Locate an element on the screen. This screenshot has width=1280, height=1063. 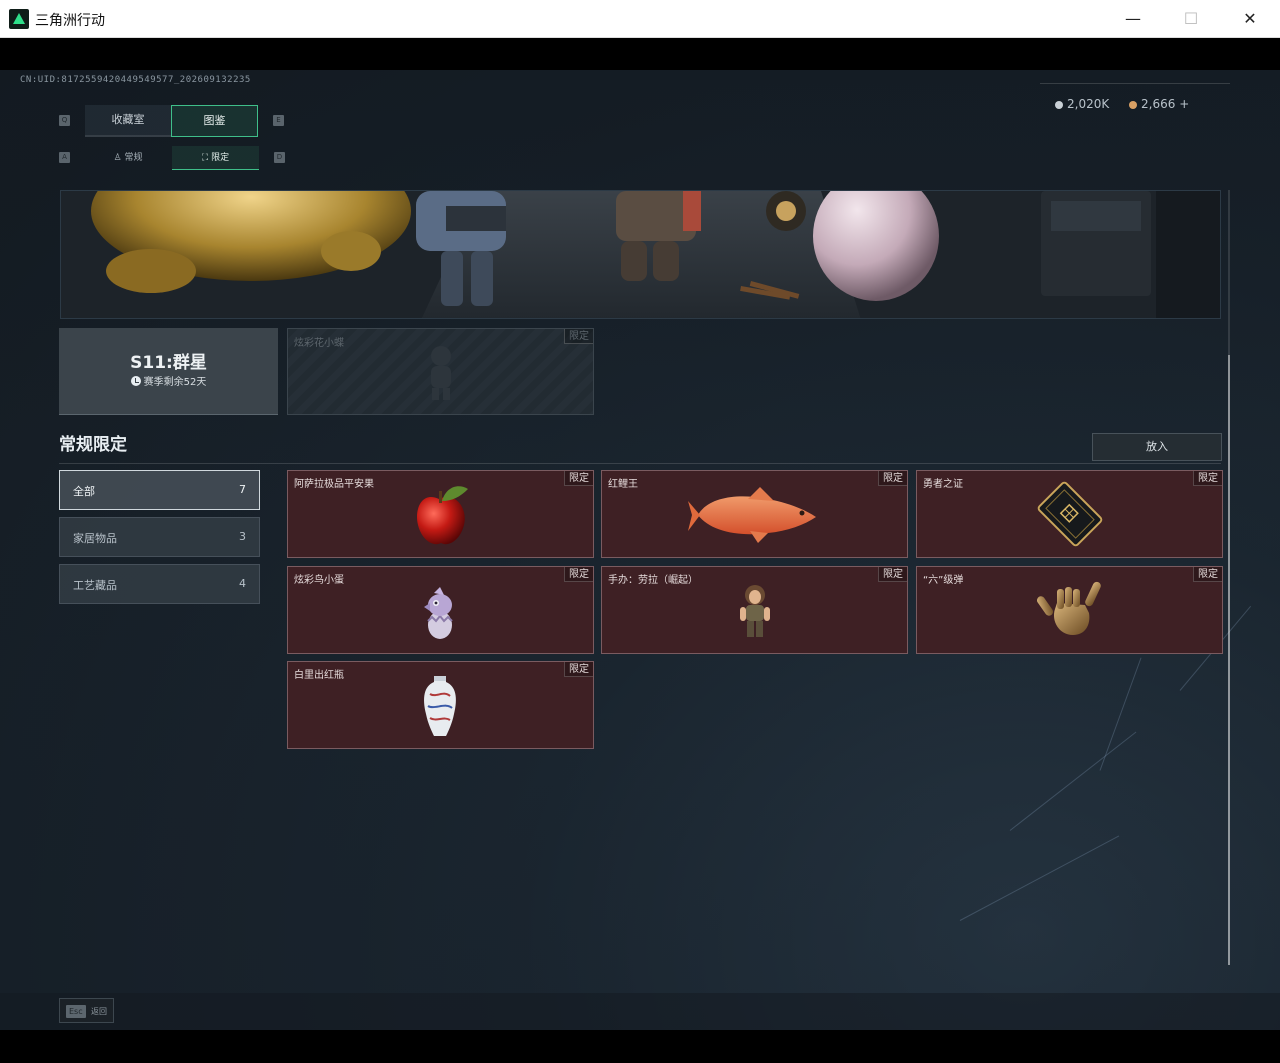
section-title: 常规限定 is located at coordinates (93, 445).